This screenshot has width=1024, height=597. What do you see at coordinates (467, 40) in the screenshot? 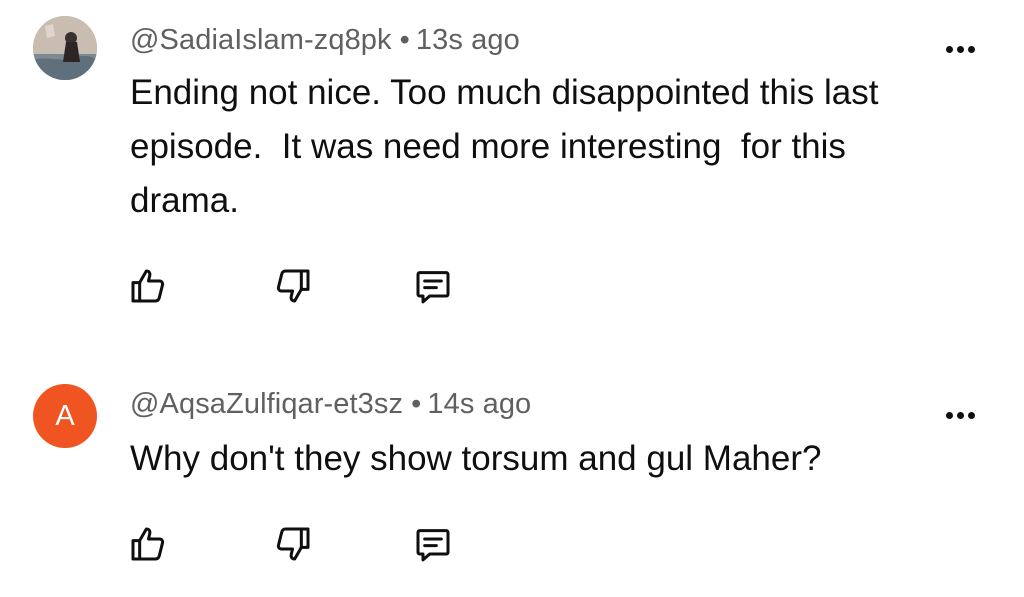
I see `comment-time: 13s ago` at bounding box center [467, 40].